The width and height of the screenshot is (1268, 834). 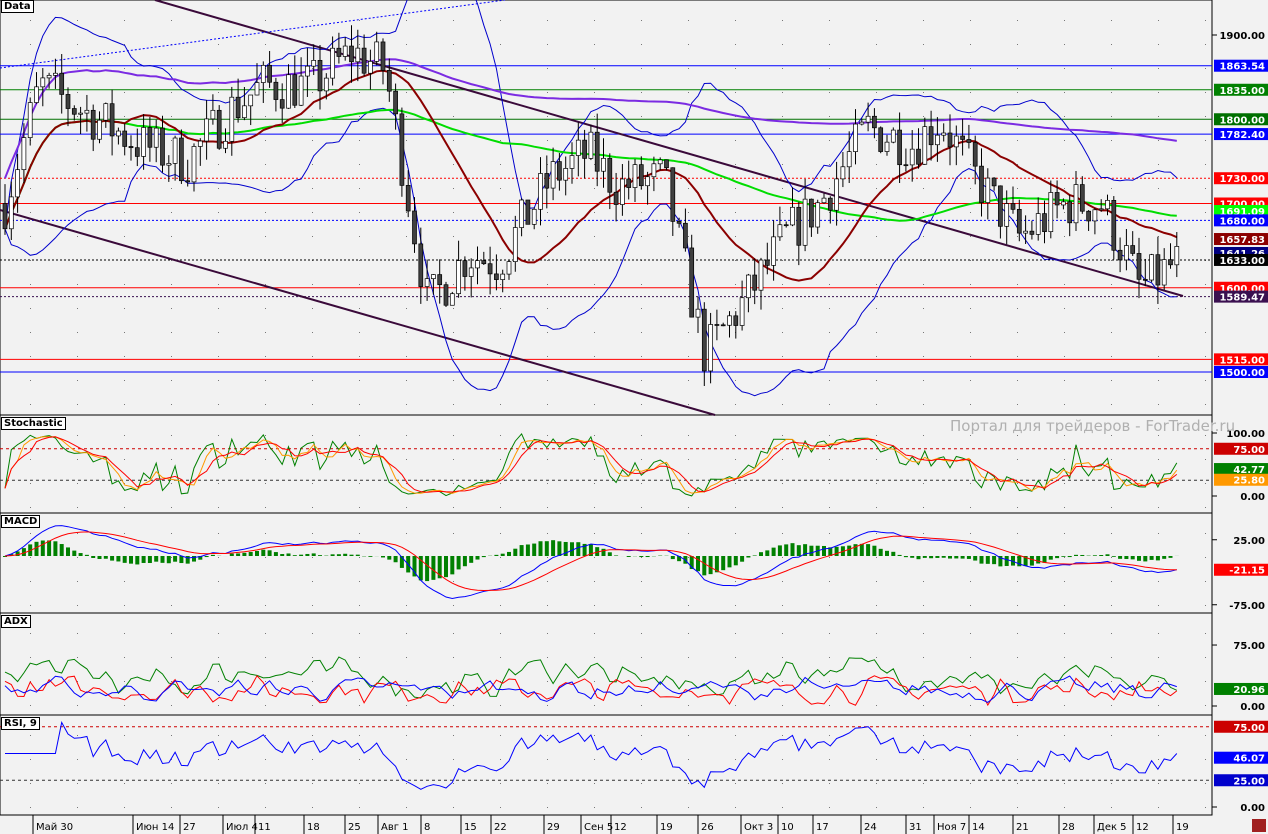 What do you see at coordinates (1249, 481) in the screenshot?
I see `stoch-value-label: 25.80` at bounding box center [1249, 481].